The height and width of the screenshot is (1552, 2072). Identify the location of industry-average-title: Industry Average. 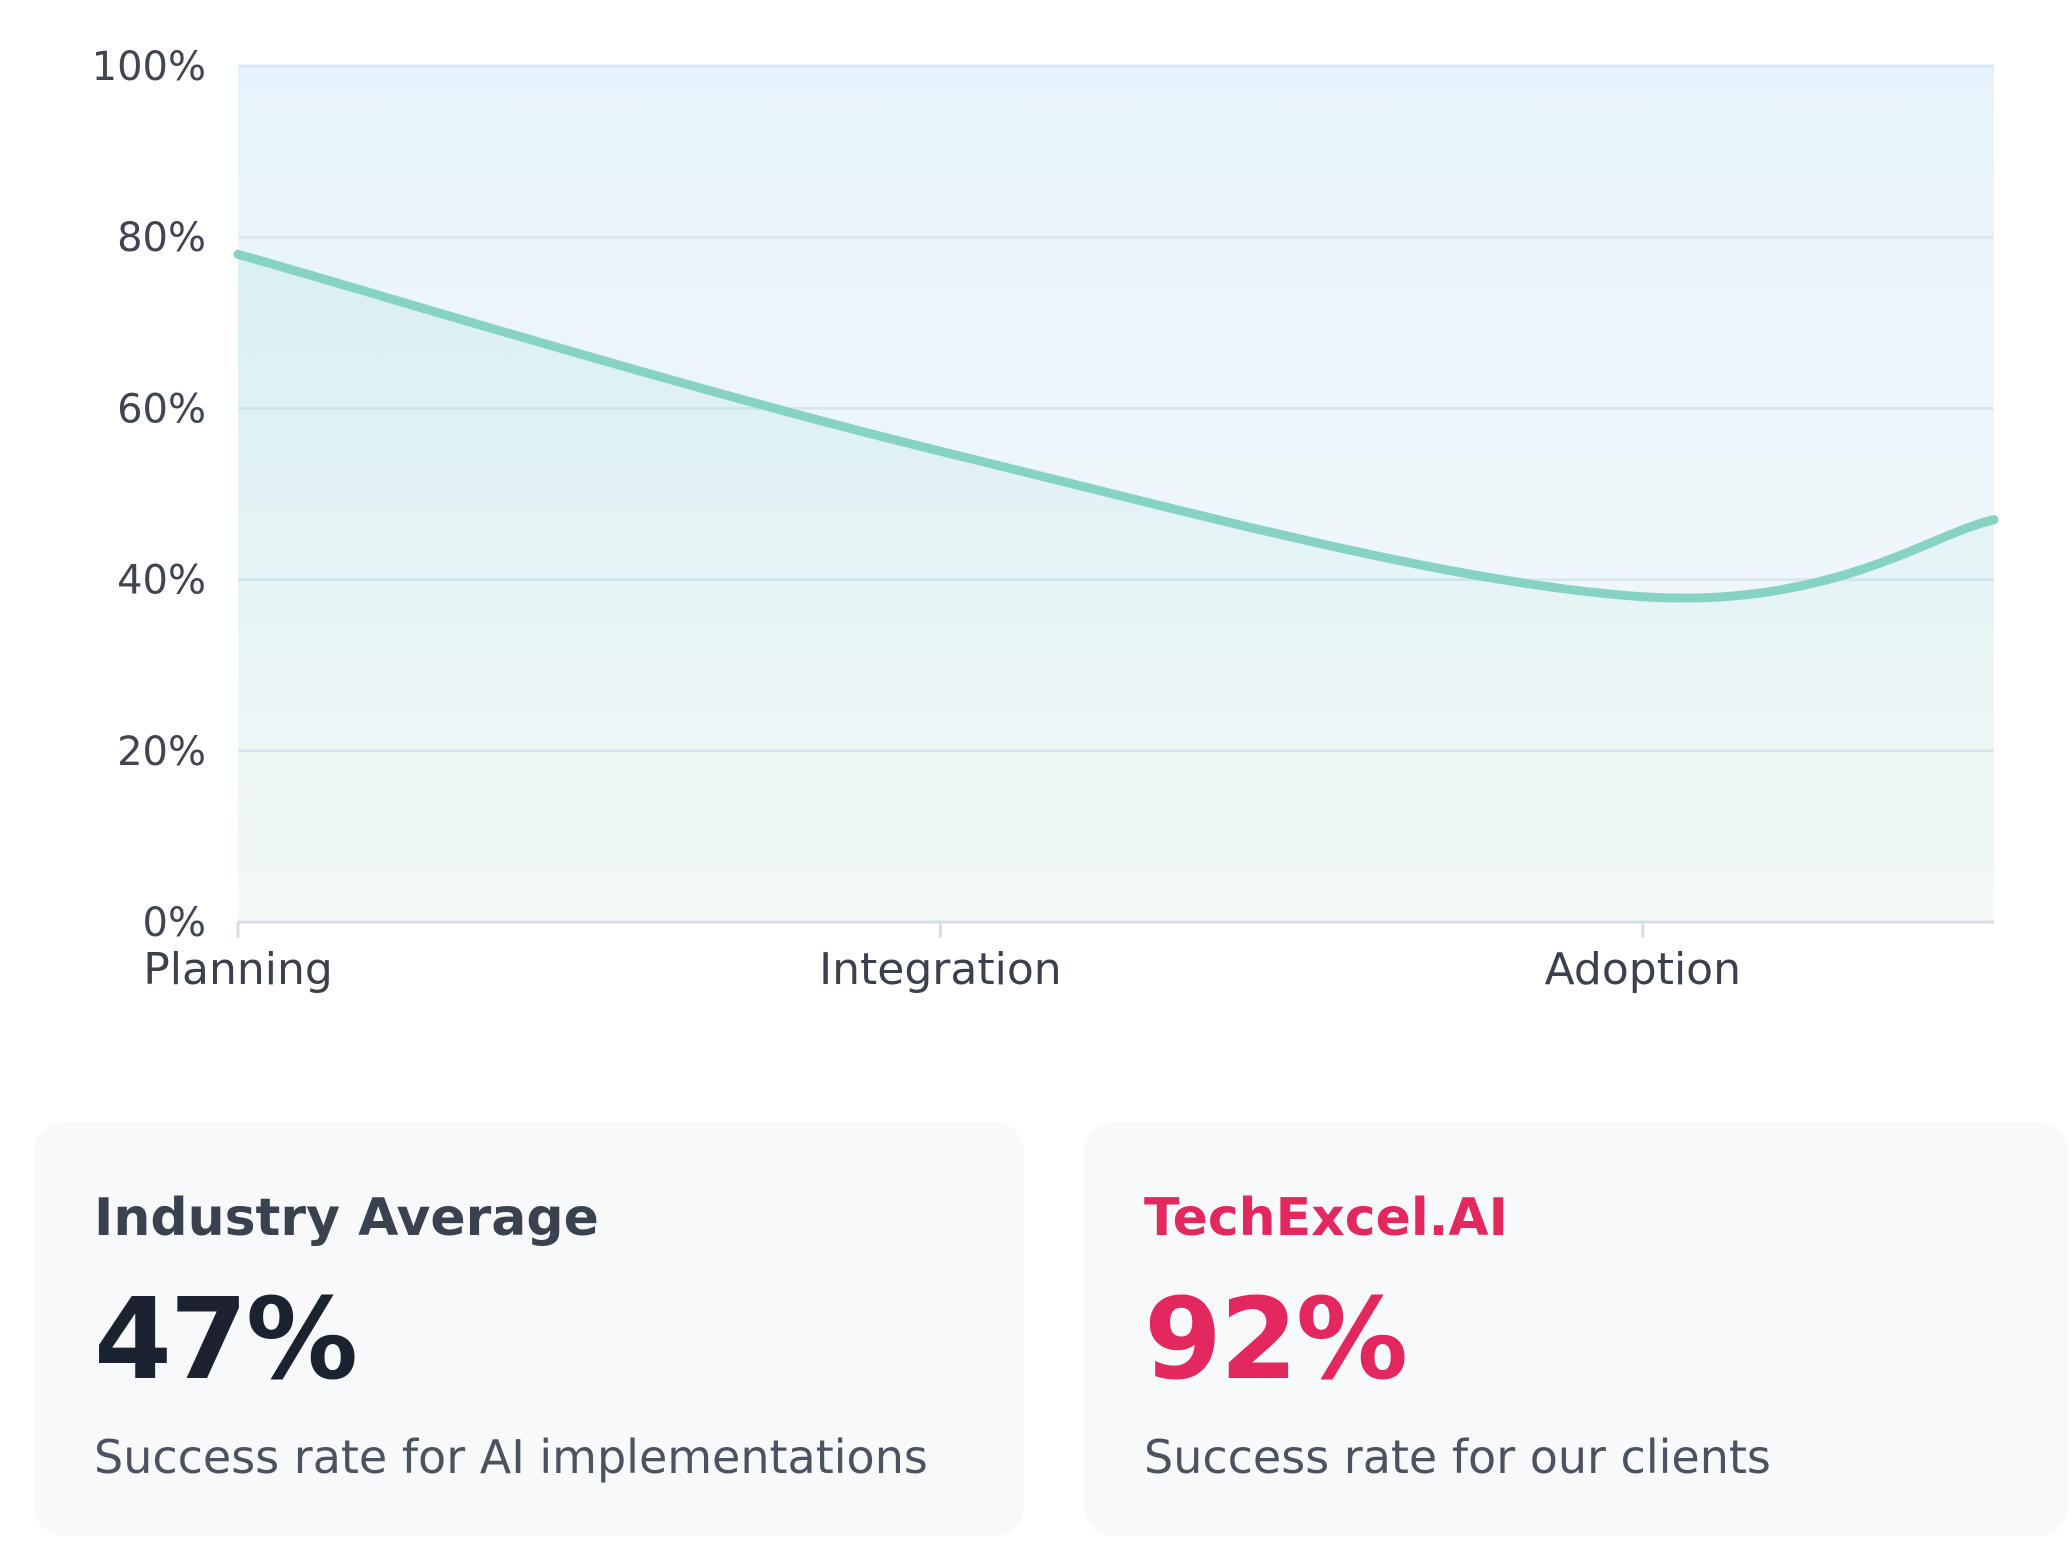
(346, 1218).